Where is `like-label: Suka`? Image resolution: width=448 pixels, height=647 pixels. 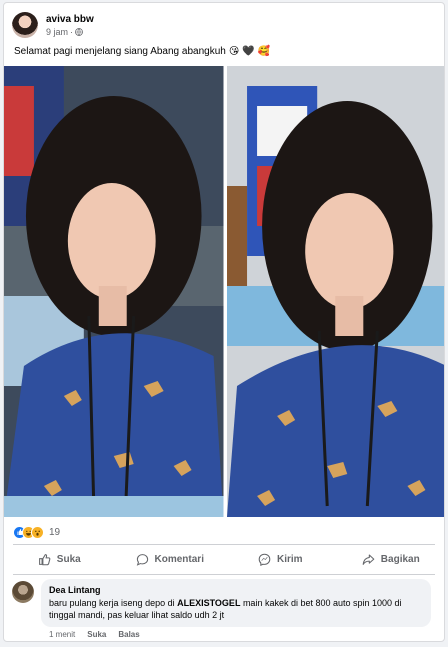 like-label: Suka is located at coordinates (68, 559).